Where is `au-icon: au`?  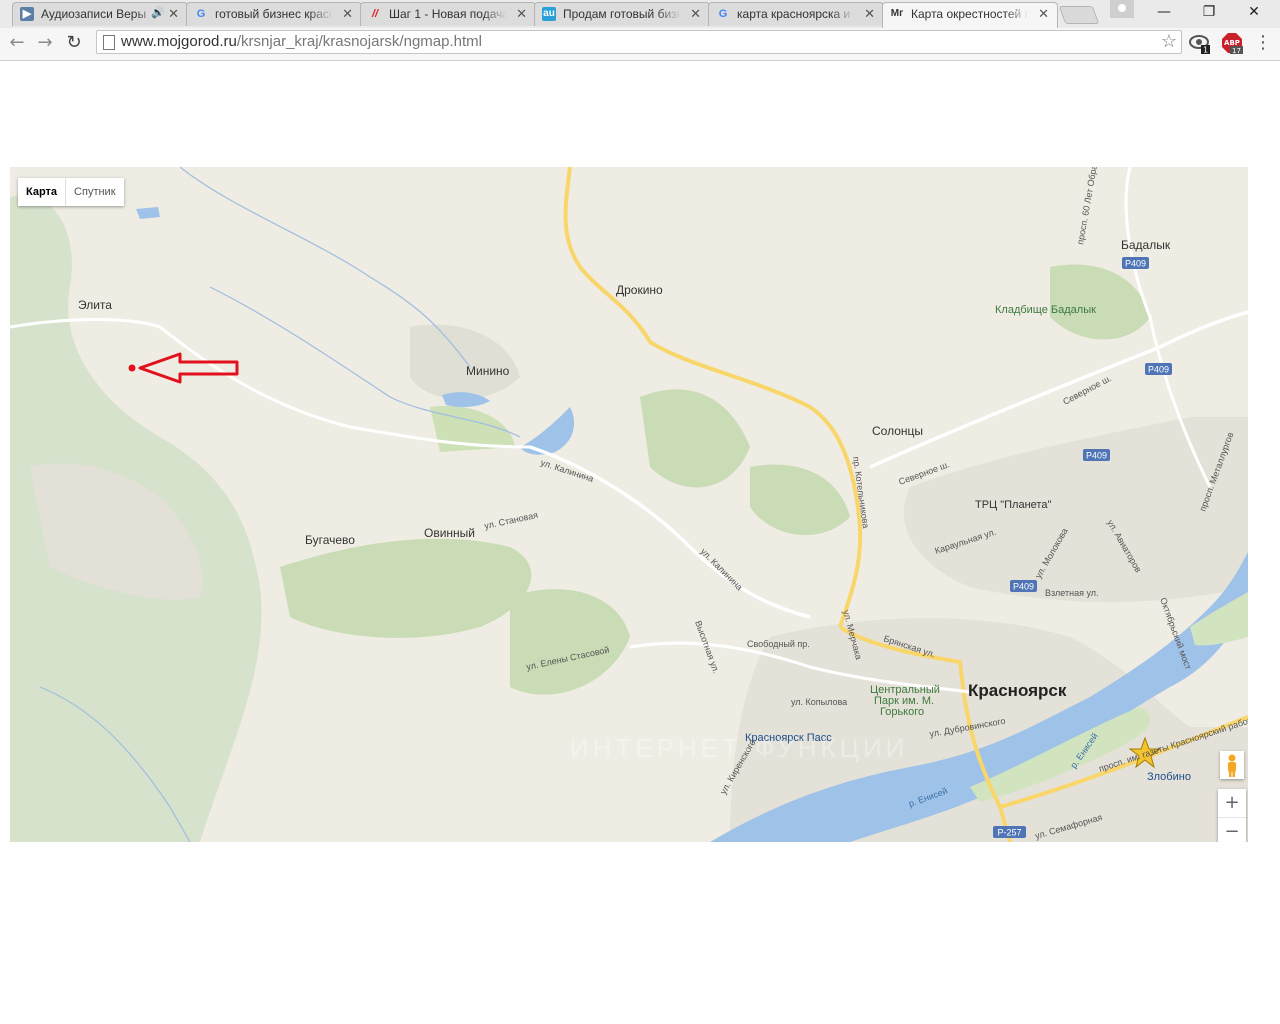 au-icon: au is located at coordinates (549, 14).